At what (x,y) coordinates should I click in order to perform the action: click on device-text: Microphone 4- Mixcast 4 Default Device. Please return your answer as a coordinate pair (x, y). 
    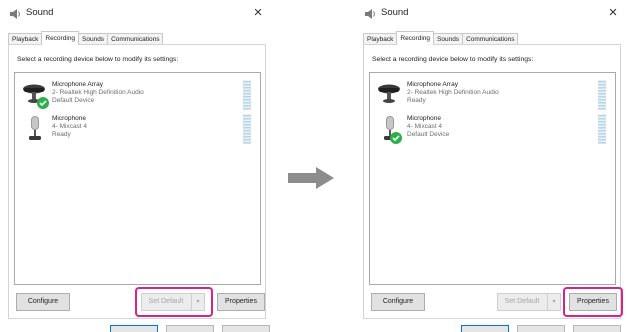
    Looking at the image, I should click on (428, 127).